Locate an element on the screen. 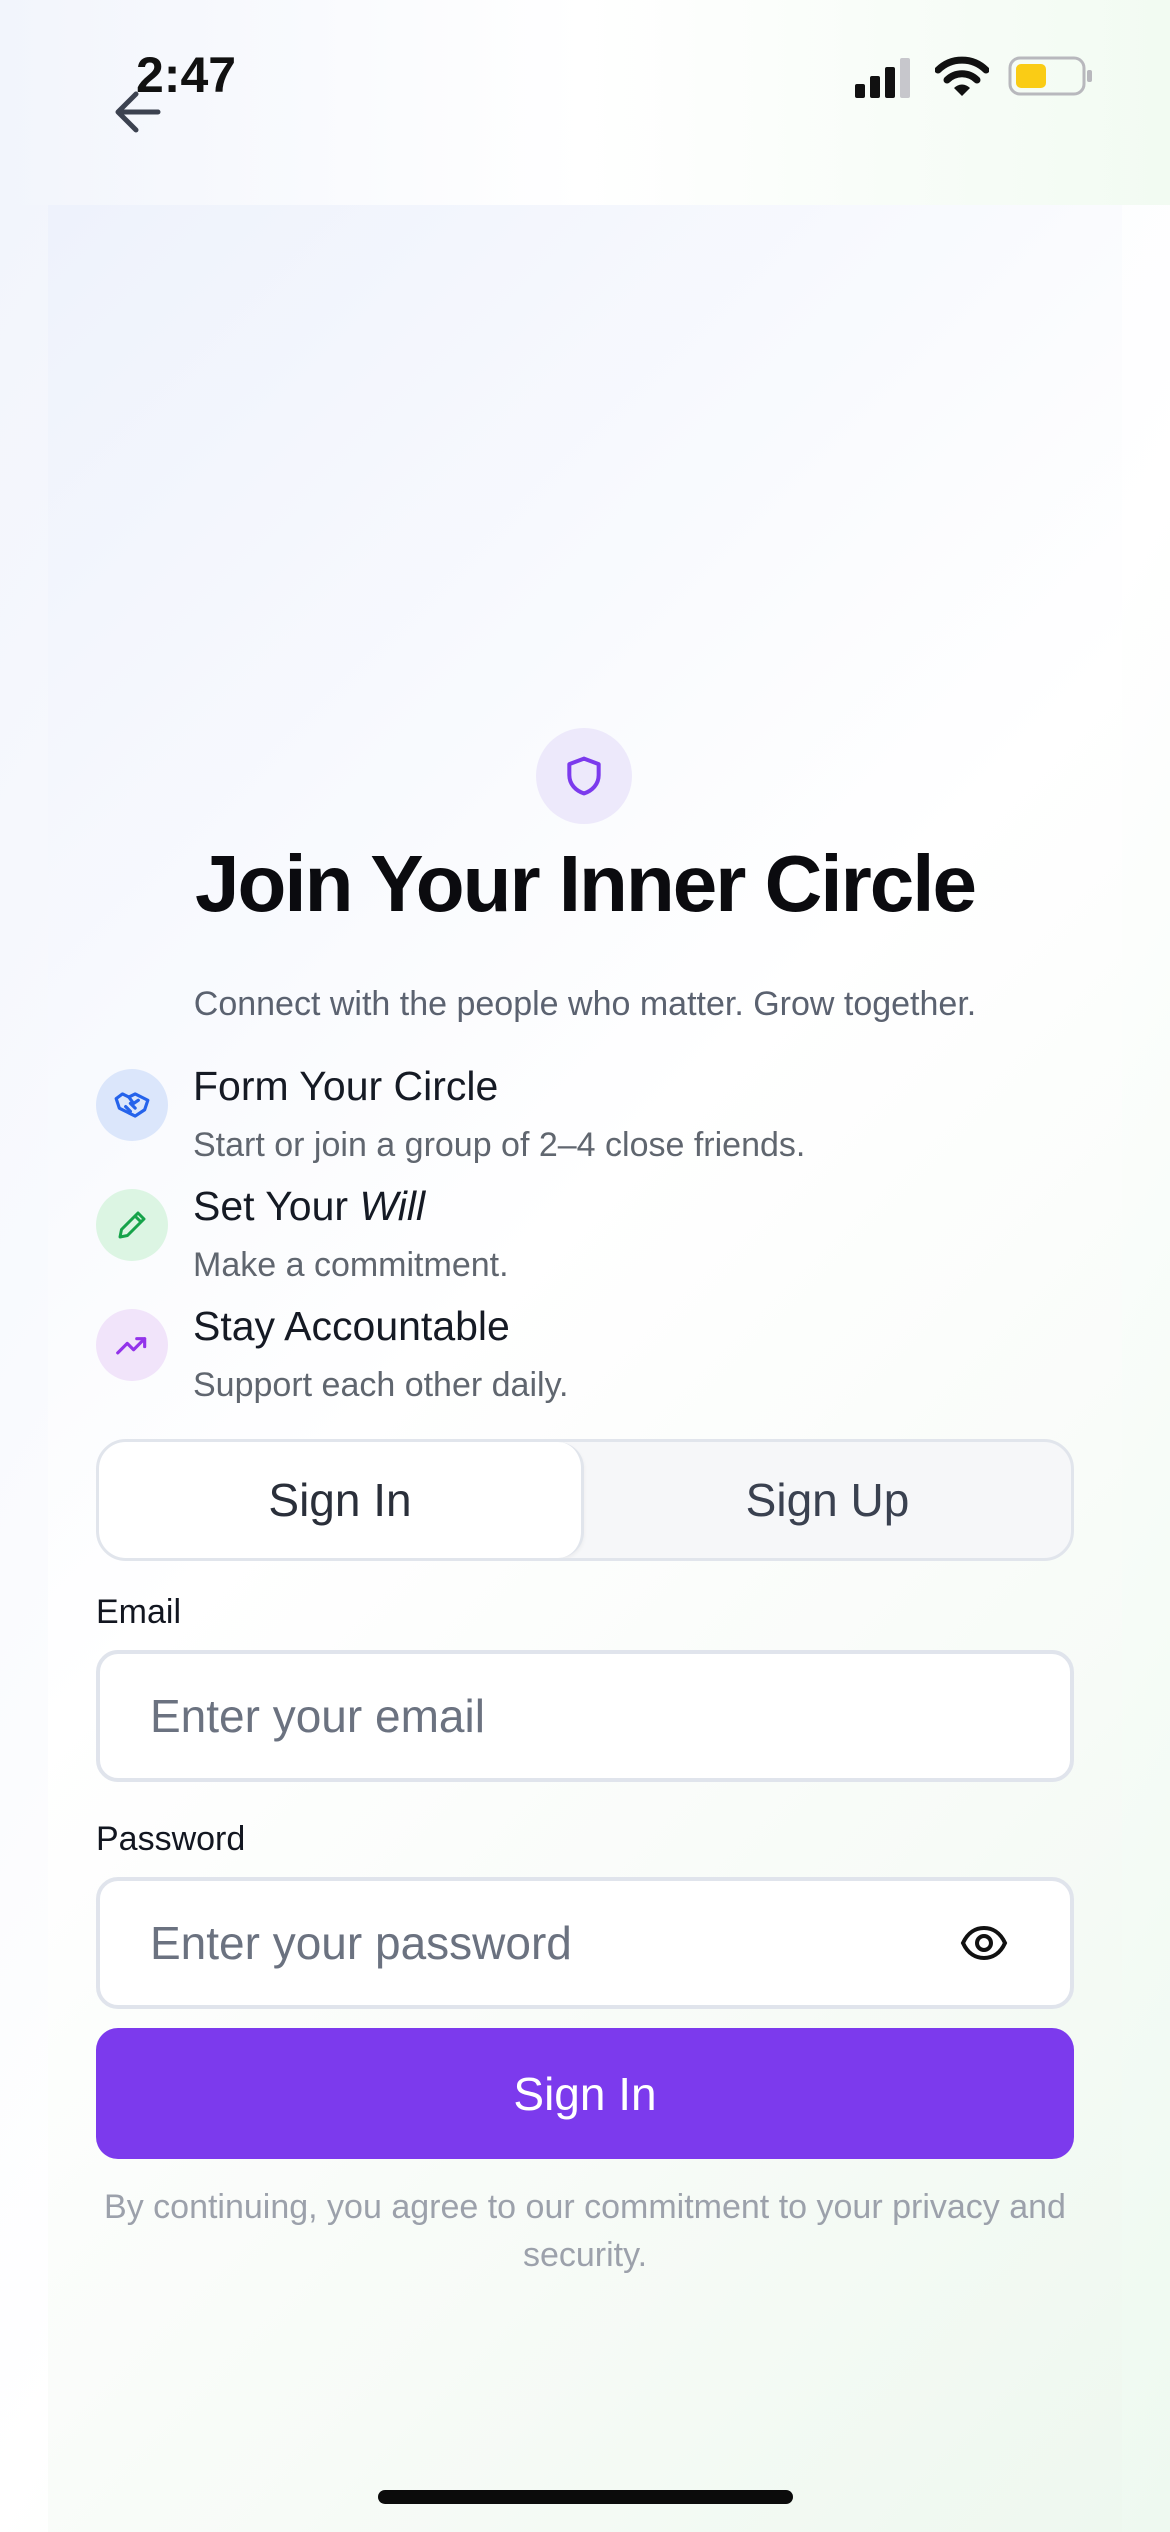 The image size is (1170, 2532). signal-icon is located at coordinates (882, 78).